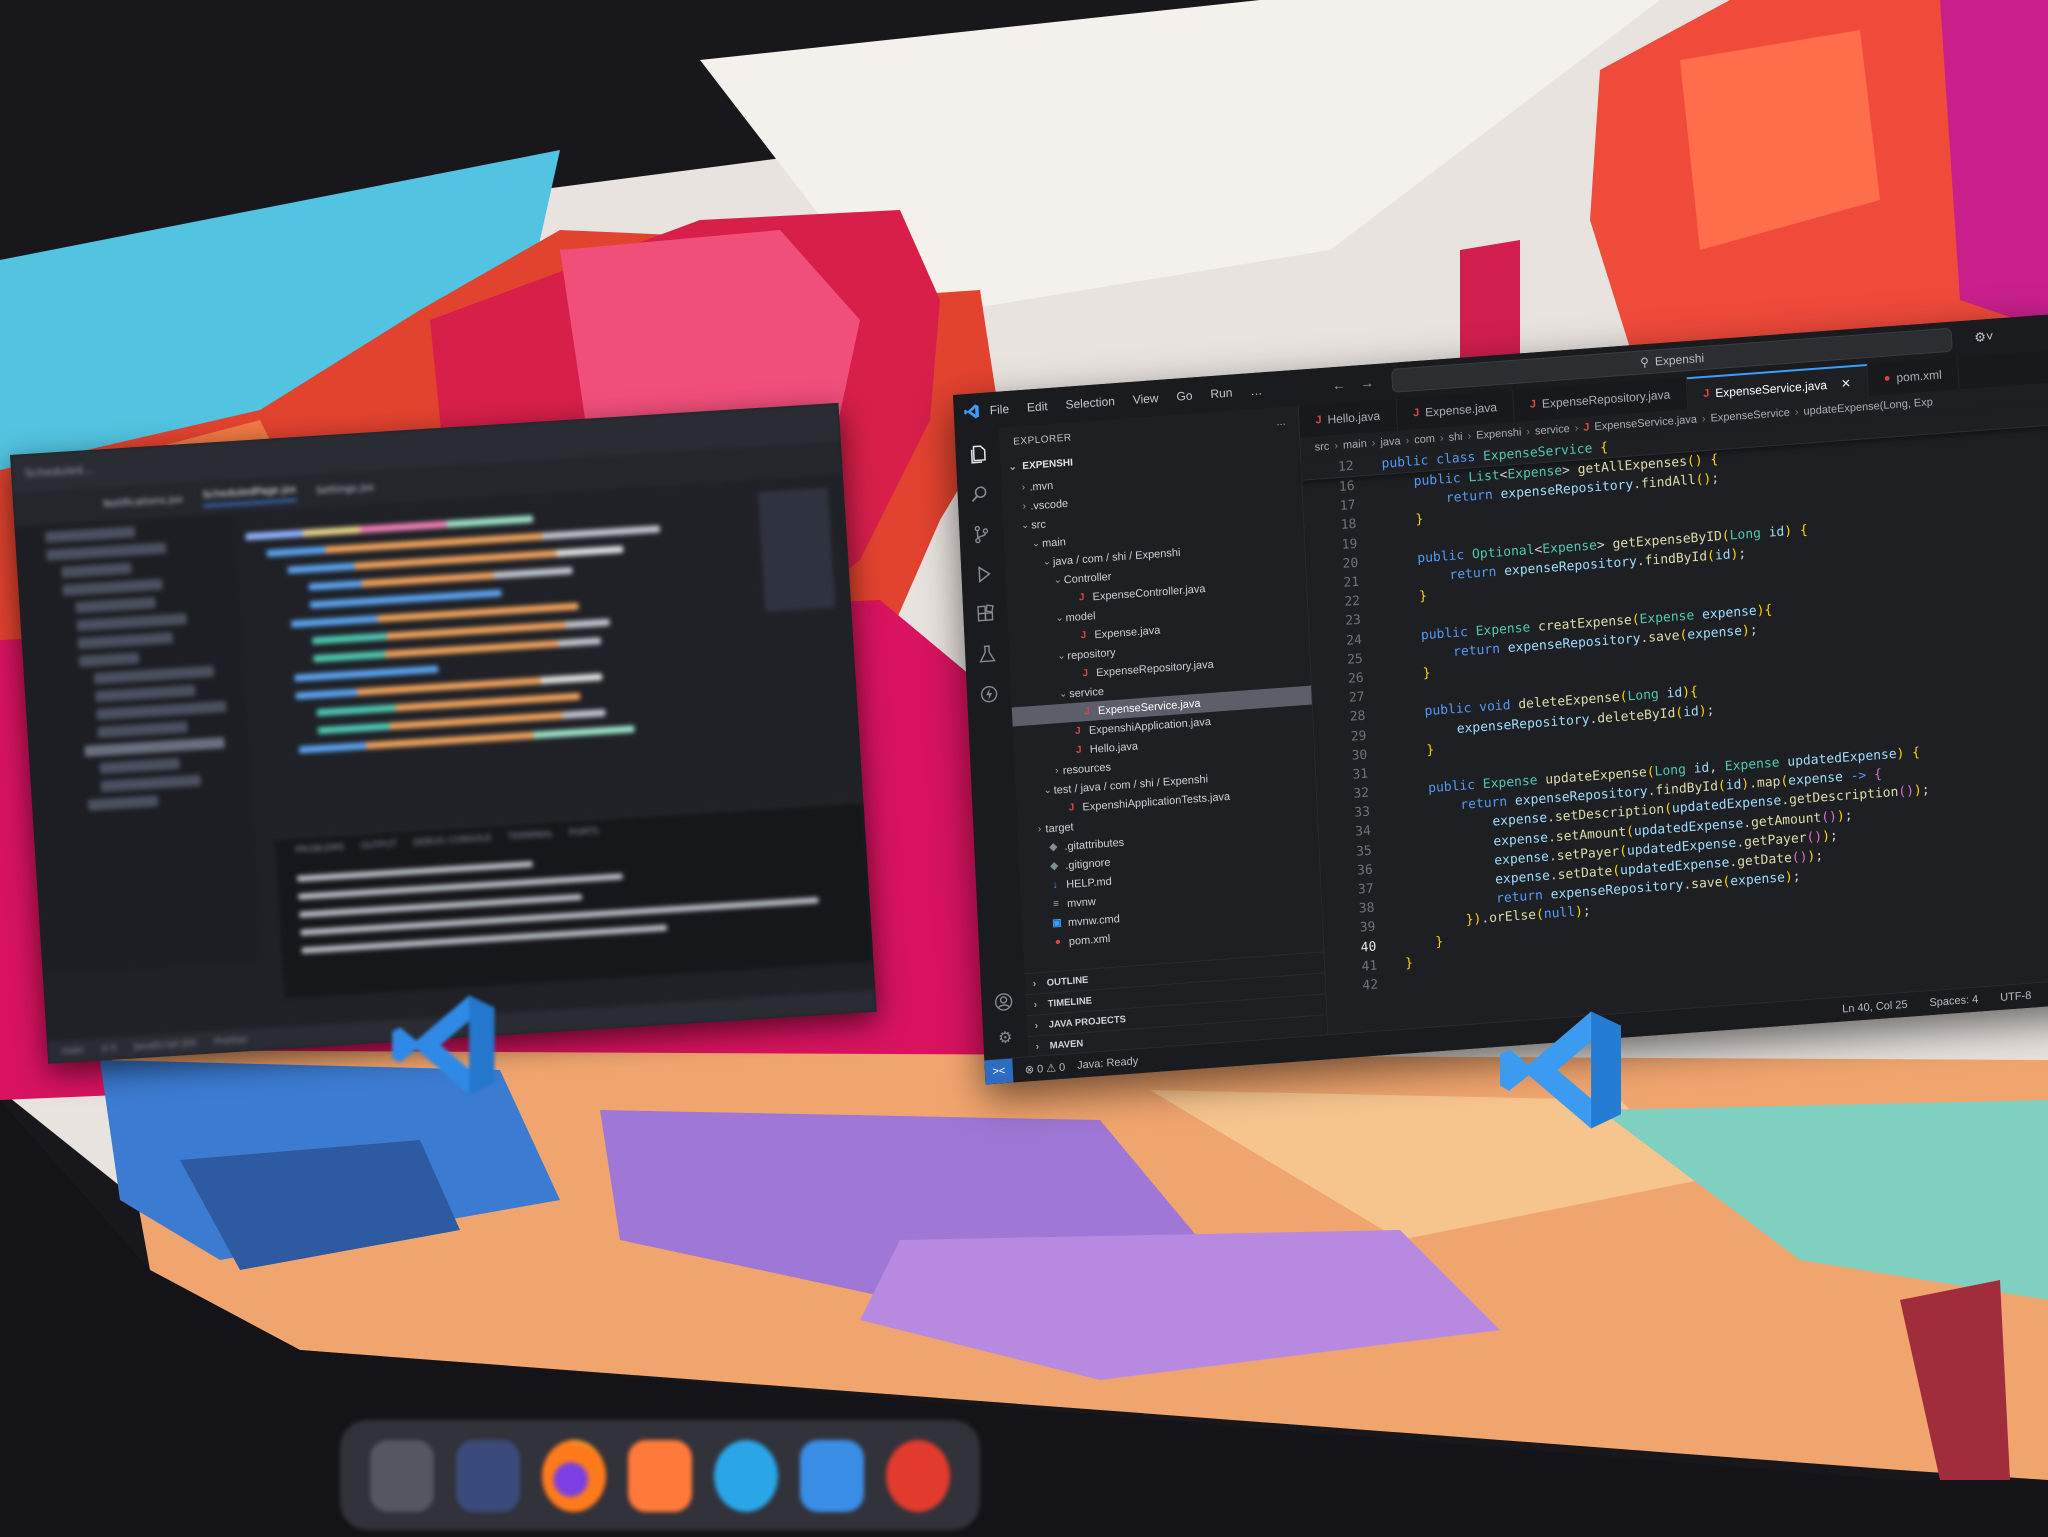 This screenshot has height=1537, width=2048. What do you see at coordinates (1984, 337) in the screenshot?
I see `copilot-icon: ⚙˅` at bounding box center [1984, 337].